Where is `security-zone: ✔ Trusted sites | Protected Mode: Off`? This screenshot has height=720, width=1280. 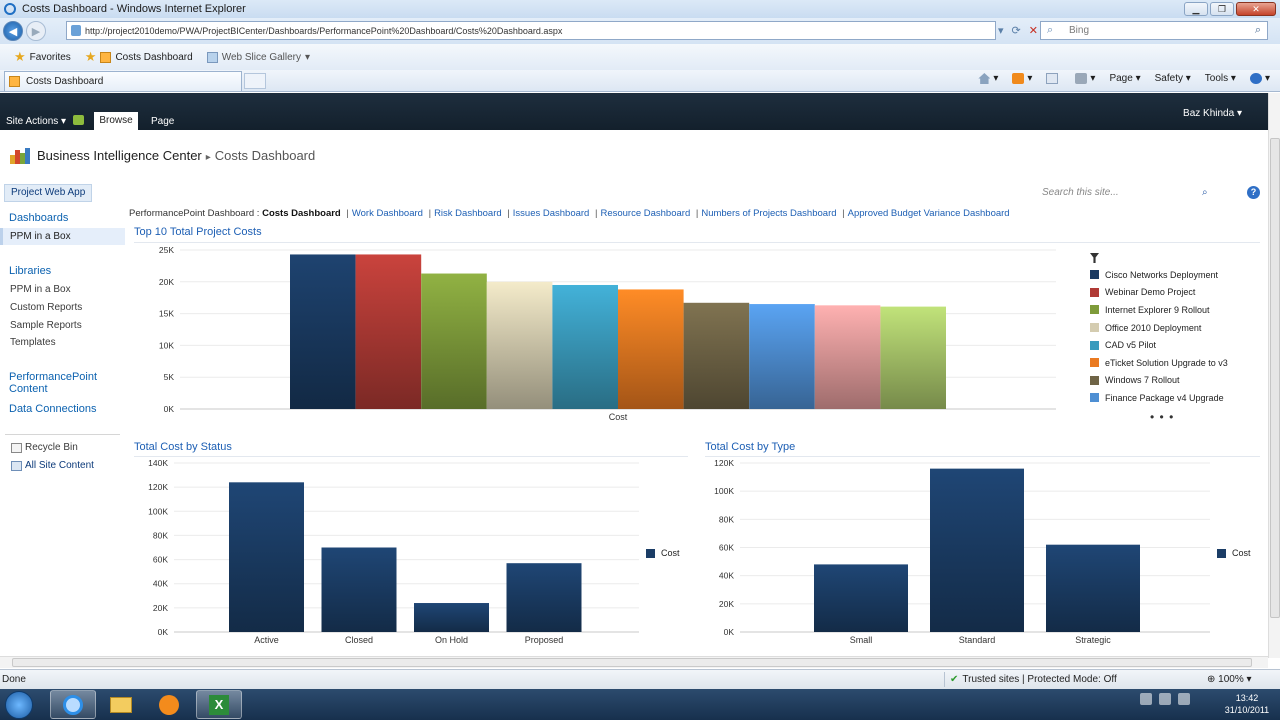 security-zone: ✔ Trusted sites | Protected Mode: Off is located at coordinates (1033, 679).